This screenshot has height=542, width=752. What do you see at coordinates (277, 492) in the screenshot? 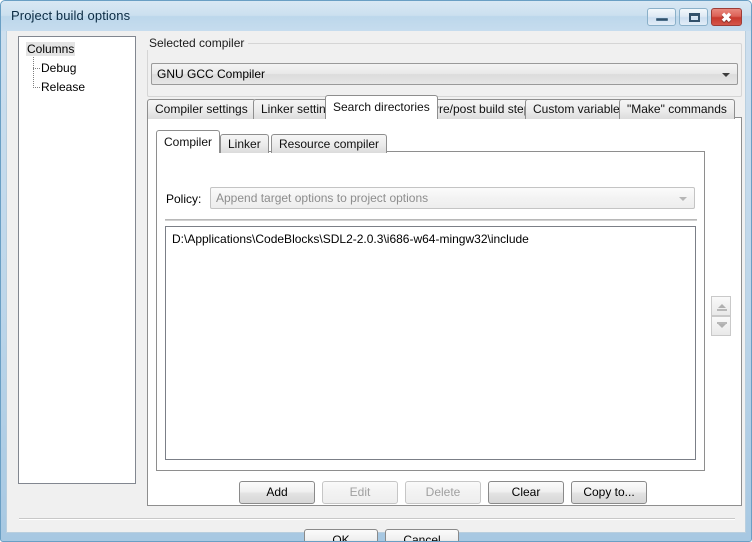
I see `add-button: Add` at bounding box center [277, 492].